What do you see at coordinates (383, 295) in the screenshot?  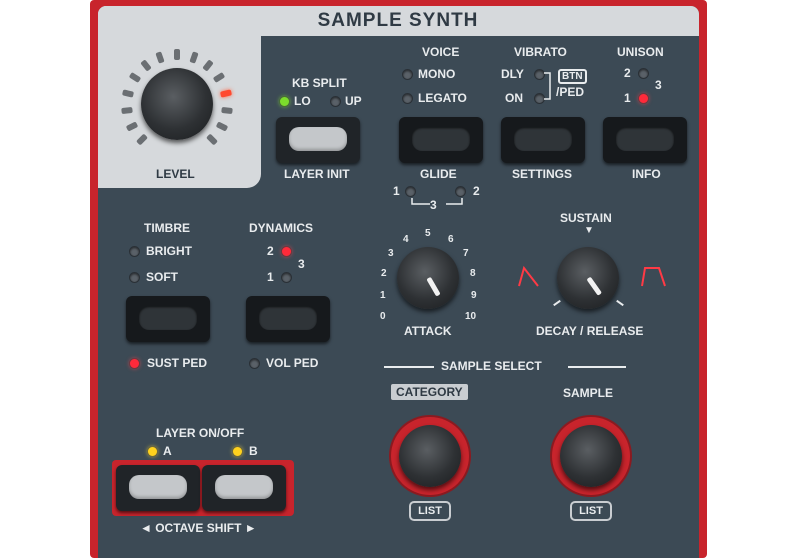 I see `attack-scale-1: 1` at bounding box center [383, 295].